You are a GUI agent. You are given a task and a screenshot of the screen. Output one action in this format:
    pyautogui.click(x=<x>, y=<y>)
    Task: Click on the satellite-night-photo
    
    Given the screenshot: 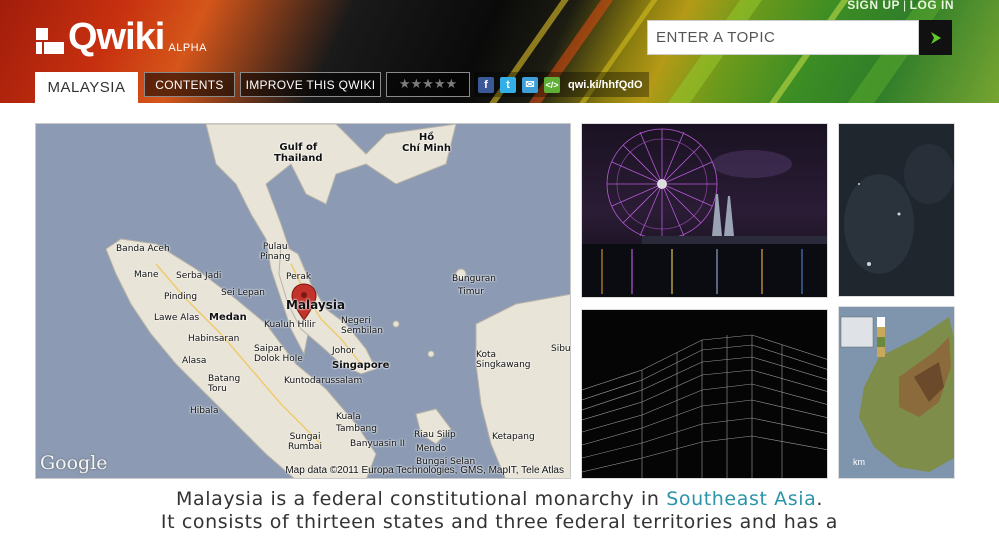 What is the action you would take?
    pyautogui.click(x=896, y=210)
    